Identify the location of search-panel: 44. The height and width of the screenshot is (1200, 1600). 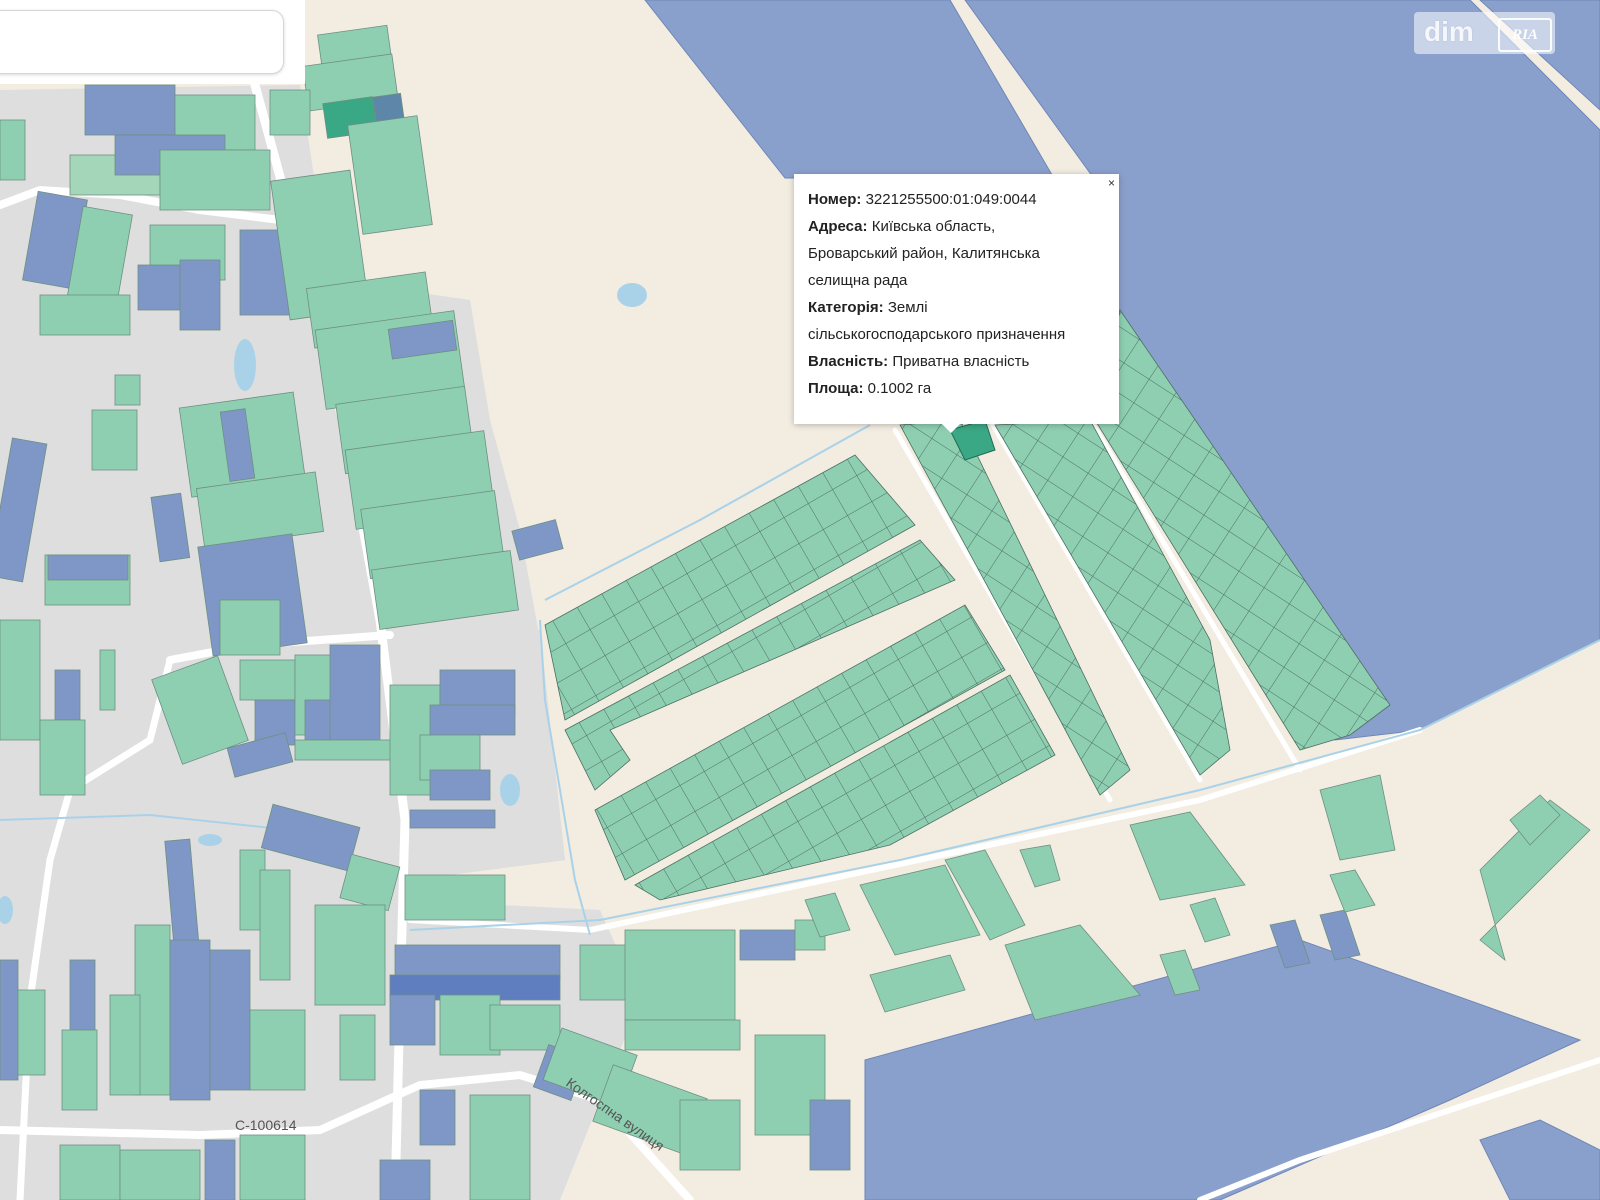
(152, 42).